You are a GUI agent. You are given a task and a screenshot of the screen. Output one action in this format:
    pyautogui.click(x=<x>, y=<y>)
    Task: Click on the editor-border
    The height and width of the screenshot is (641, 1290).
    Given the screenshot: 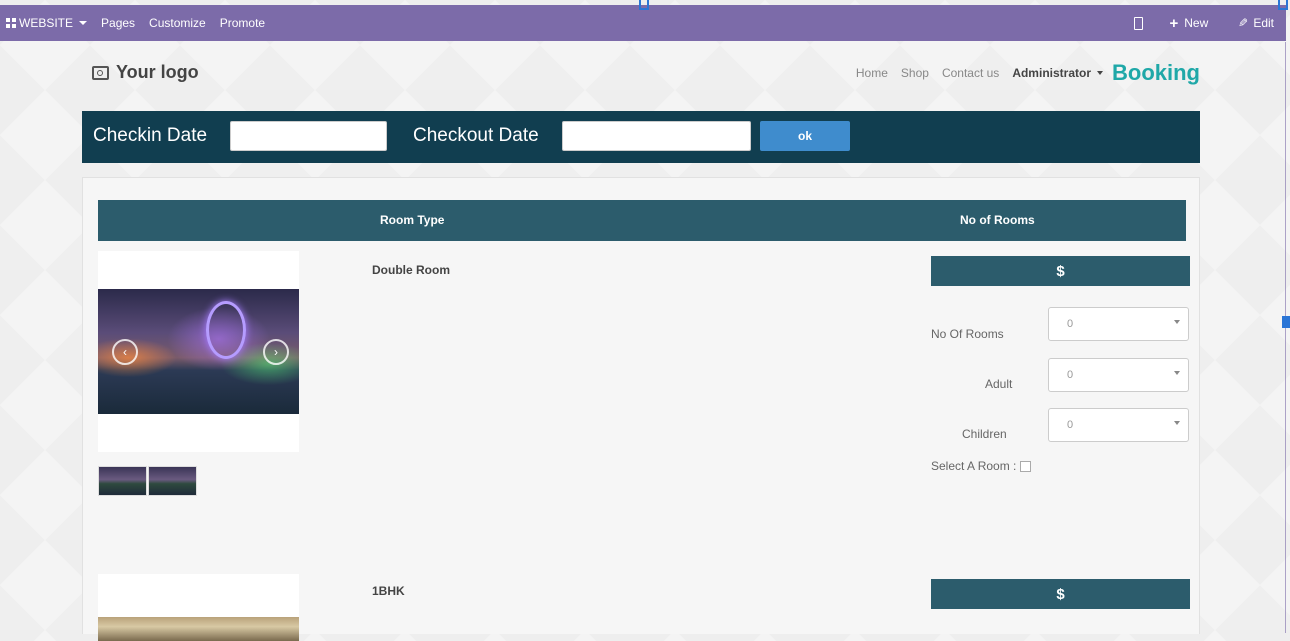 What is the action you would take?
    pyautogui.click(x=1285, y=337)
    